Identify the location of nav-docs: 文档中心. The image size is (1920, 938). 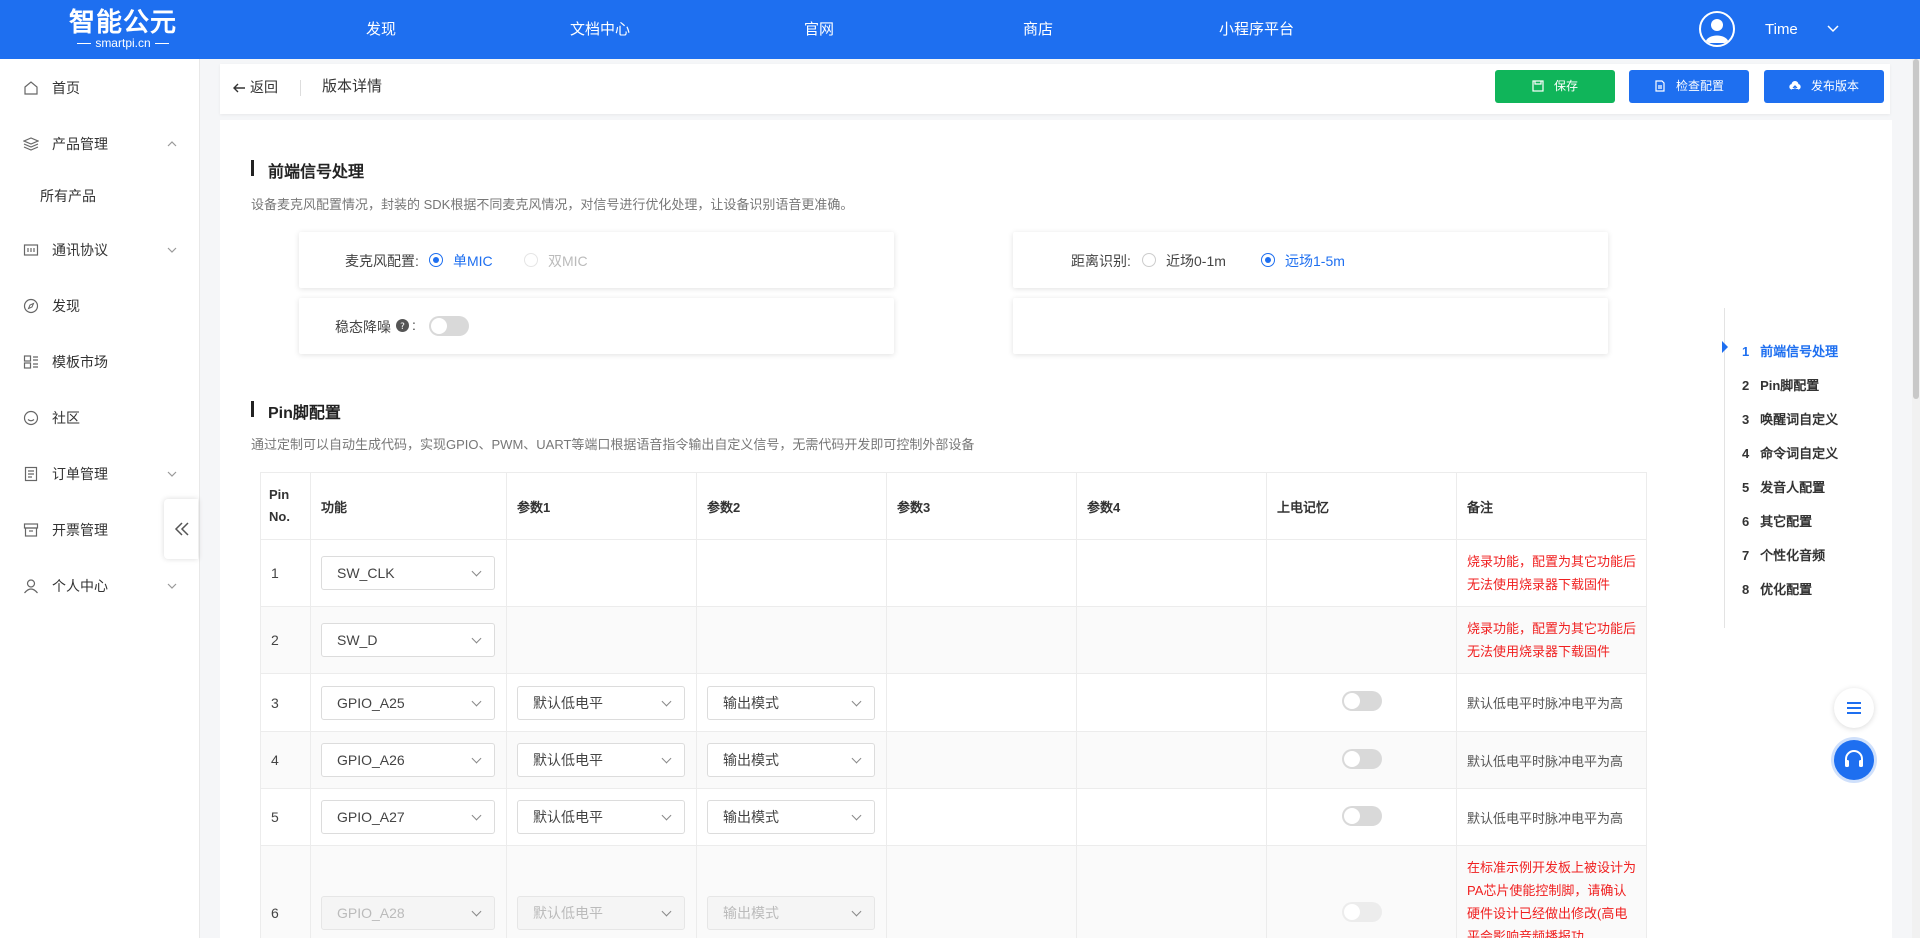
(600, 29).